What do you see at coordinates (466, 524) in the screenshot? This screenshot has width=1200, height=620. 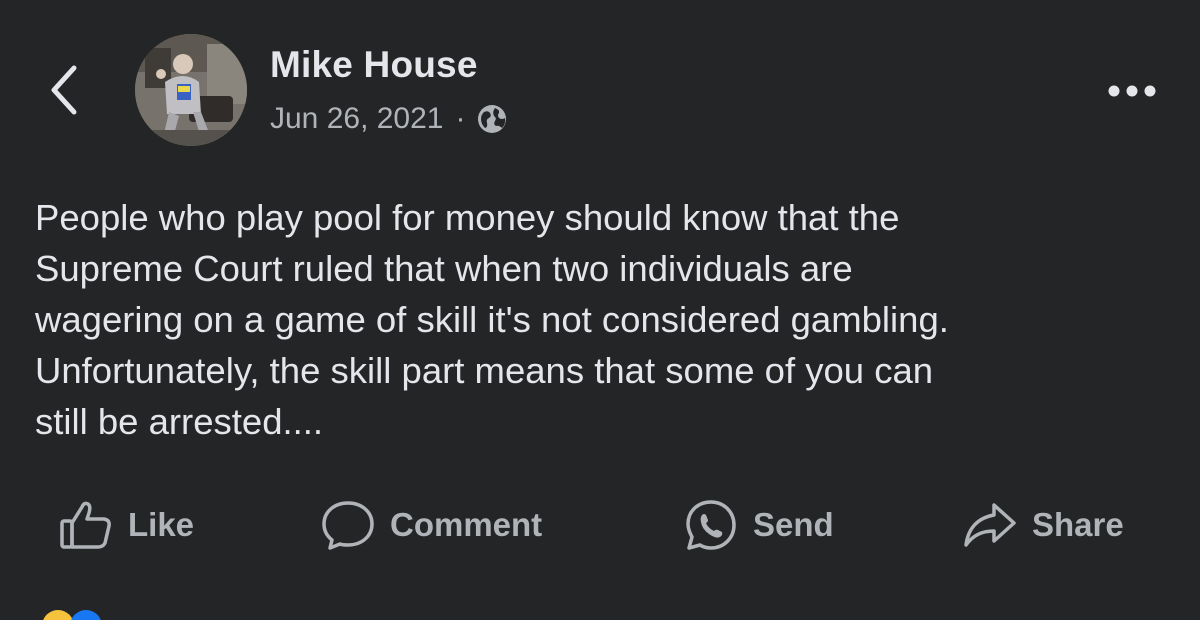 I see `comment-label: Comment` at bounding box center [466, 524].